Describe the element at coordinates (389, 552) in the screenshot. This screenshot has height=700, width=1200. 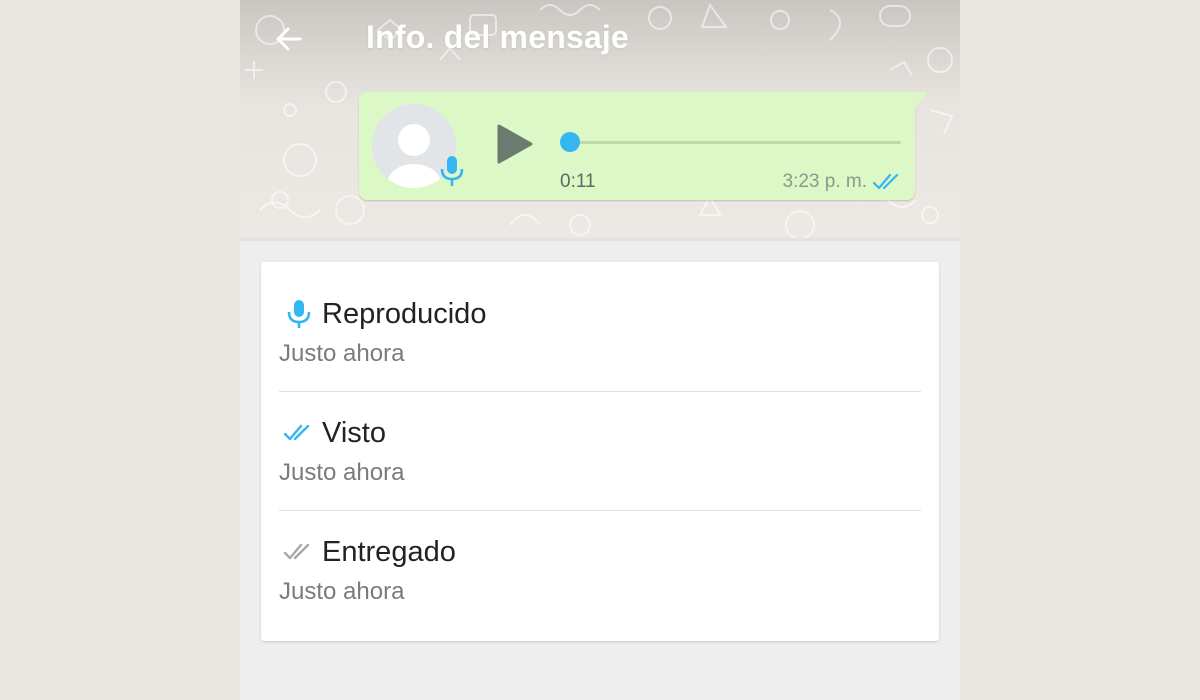
I see `receipt-title: Entregado` at that location.